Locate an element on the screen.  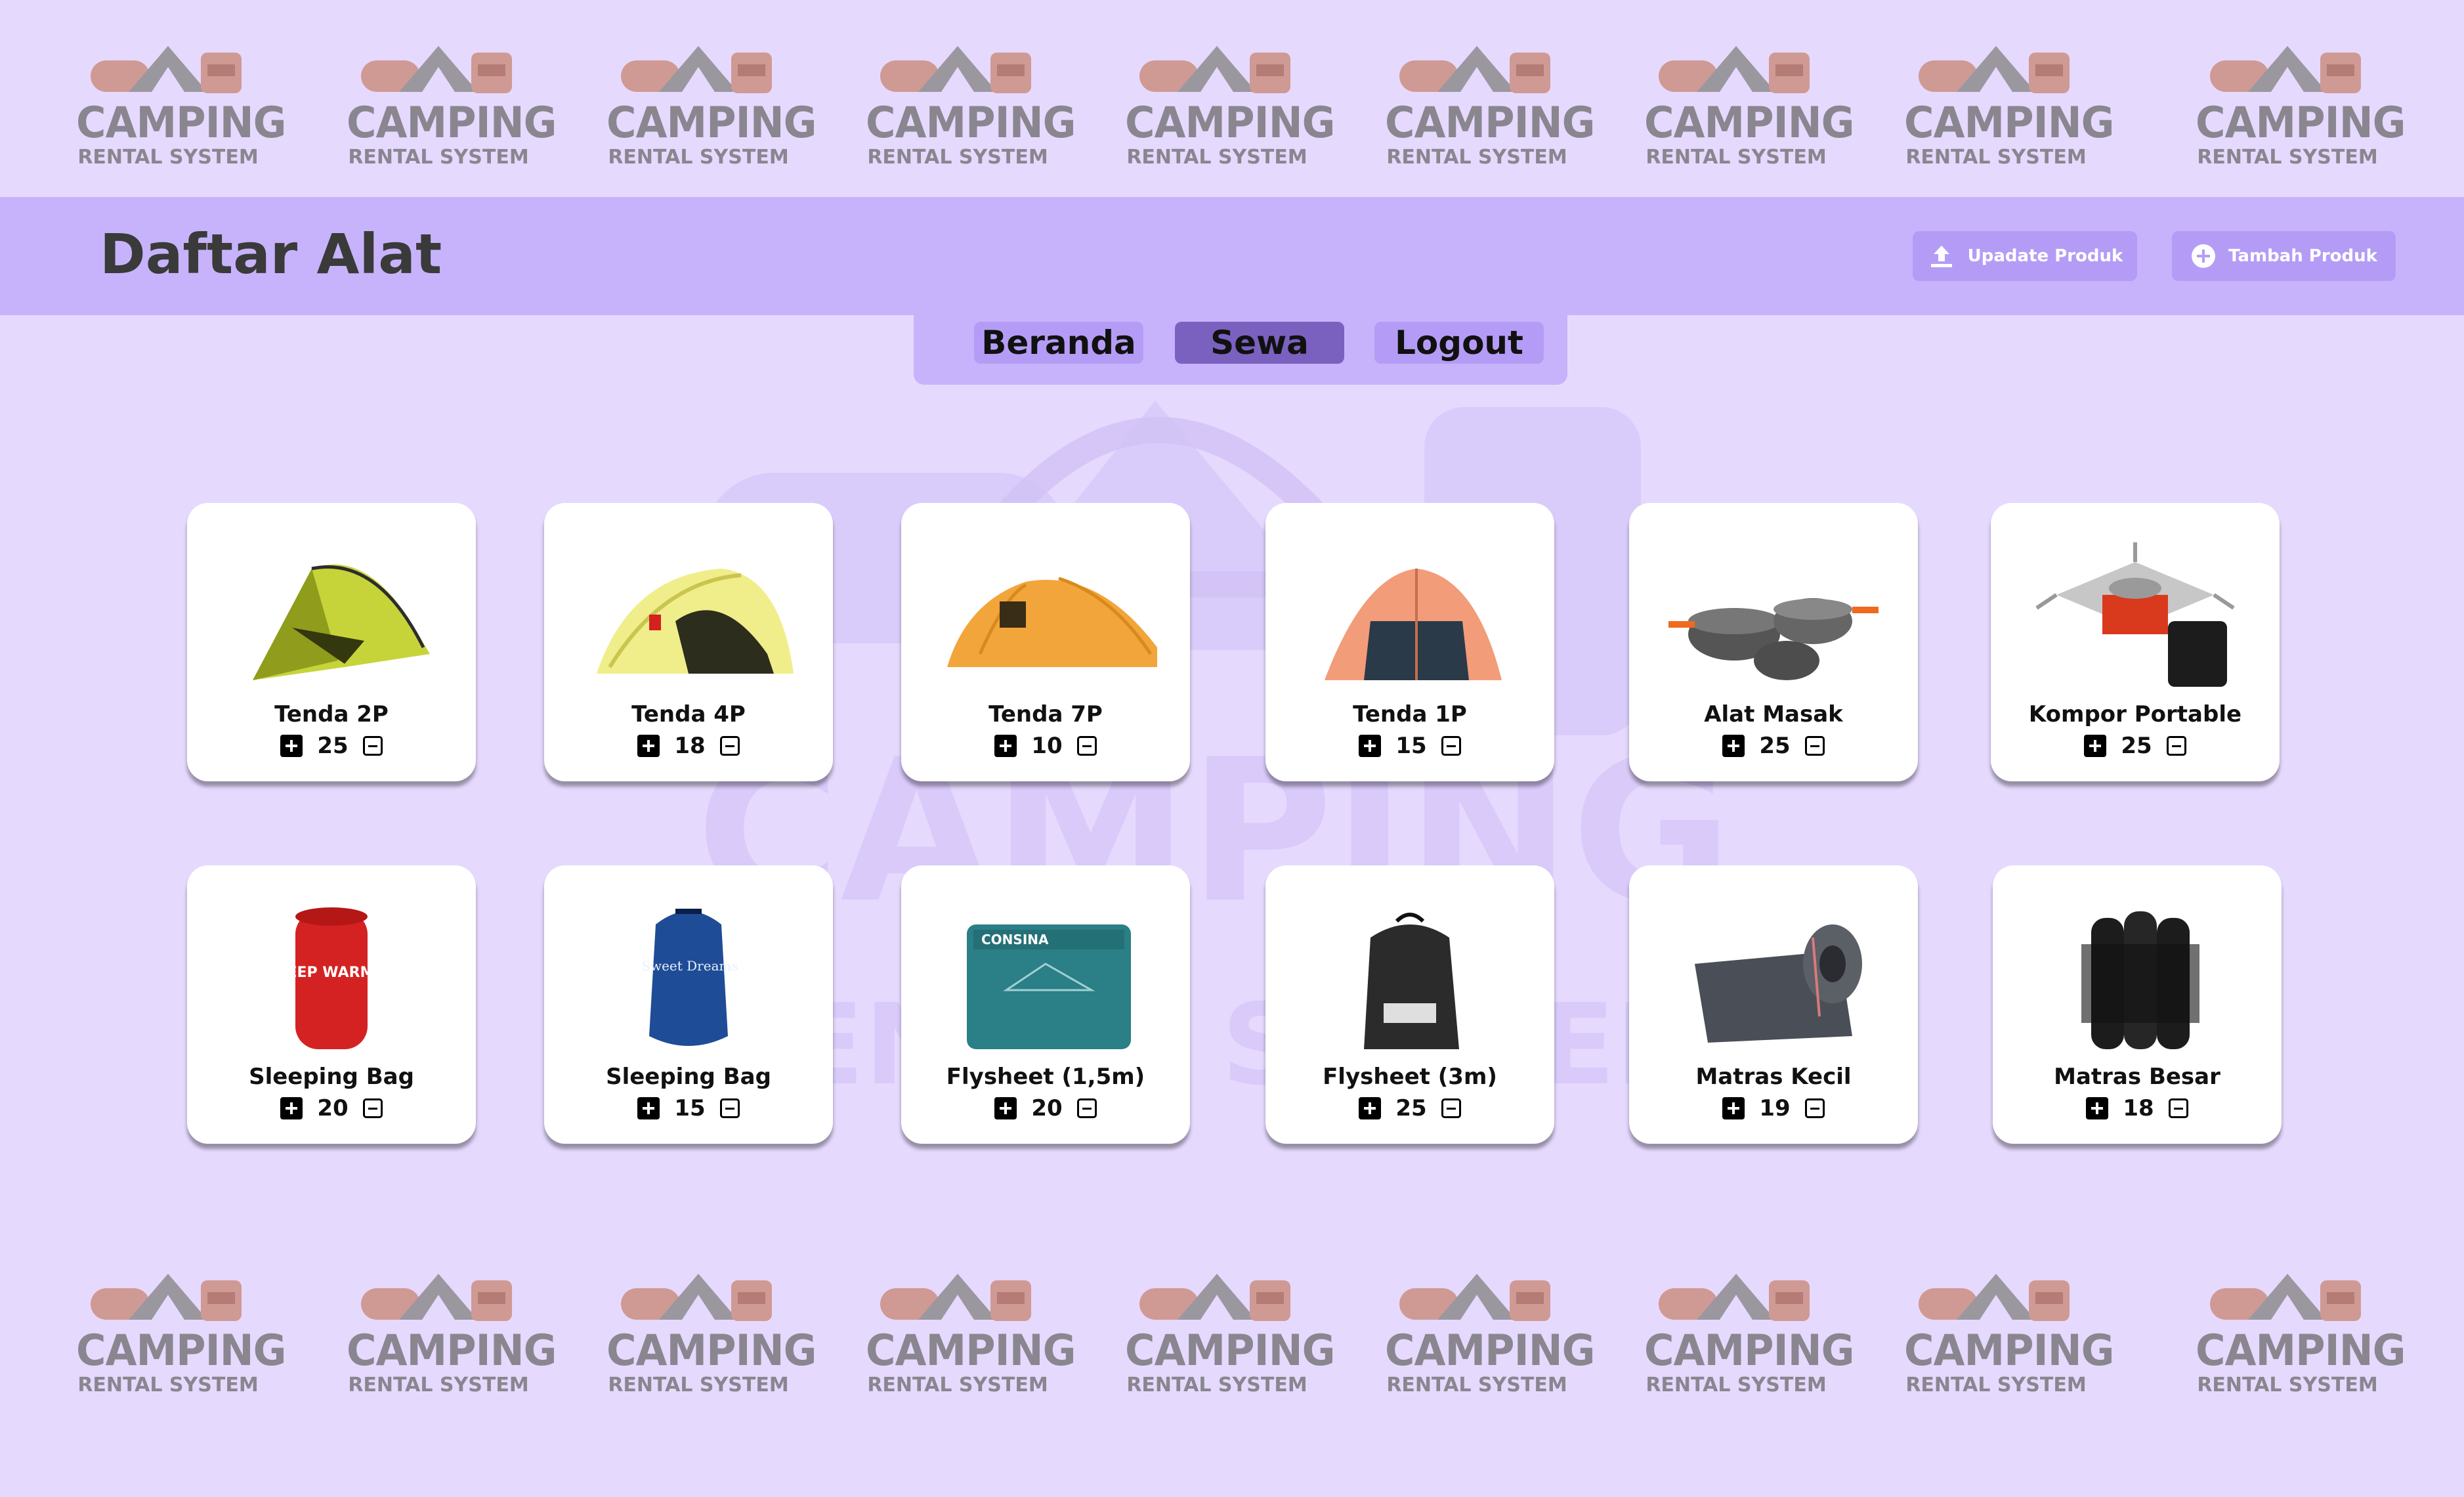
product-card: Tenda 4P 18 is located at coordinates (688, 642).